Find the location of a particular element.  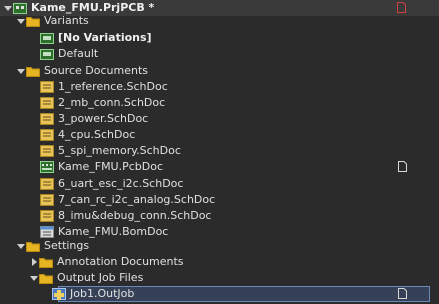

document-item: Kame_FMU.PcbDoc is located at coordinates (219, 167).